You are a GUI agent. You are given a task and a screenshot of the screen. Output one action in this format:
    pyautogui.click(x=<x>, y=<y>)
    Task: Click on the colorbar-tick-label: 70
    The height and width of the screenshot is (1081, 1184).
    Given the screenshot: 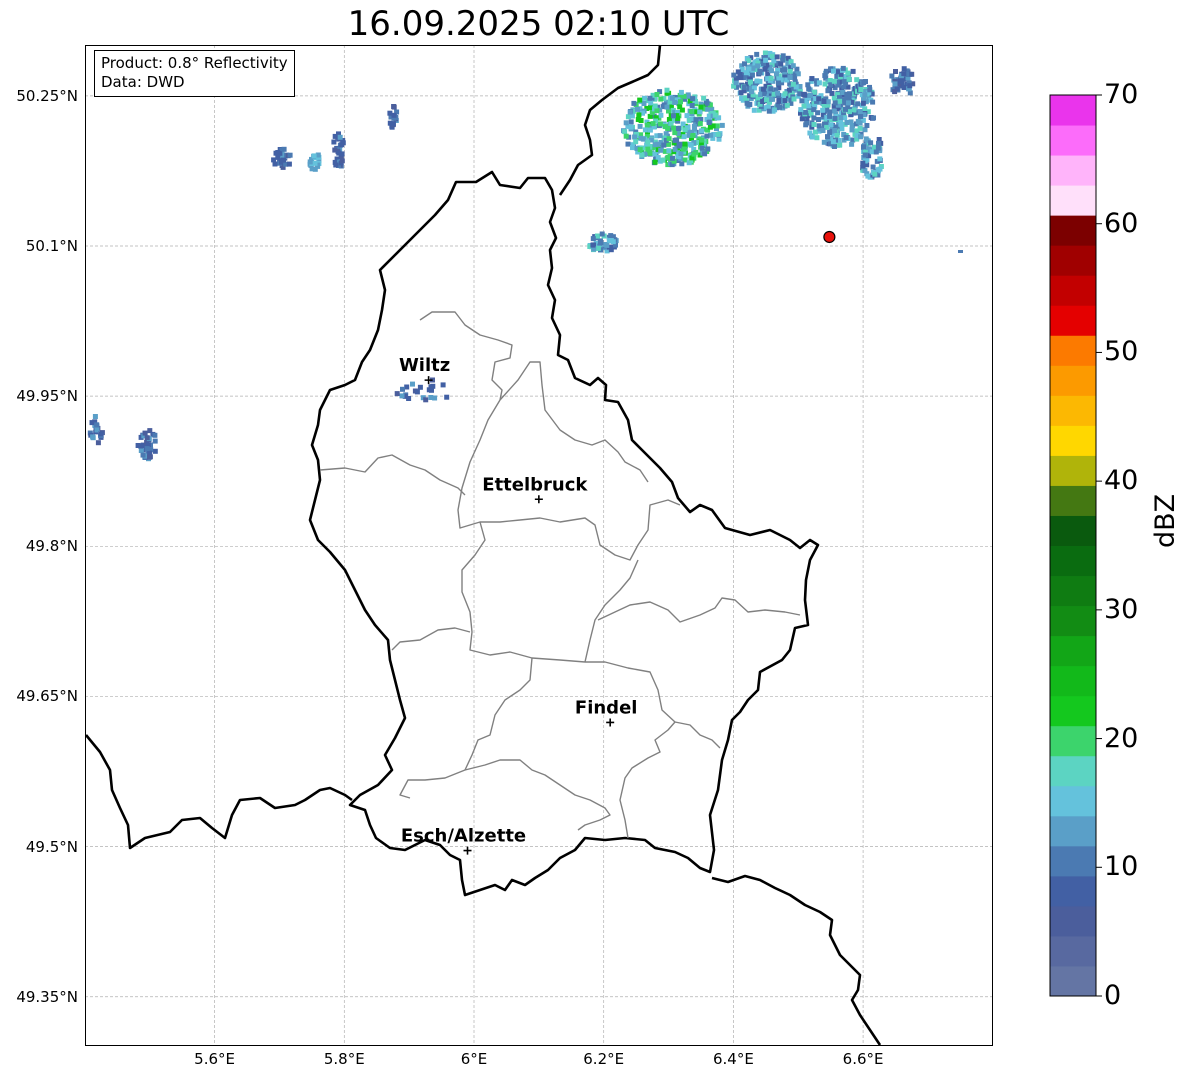 What is the action you would take?
    pyautogui.click(x=1121, y=94)
    